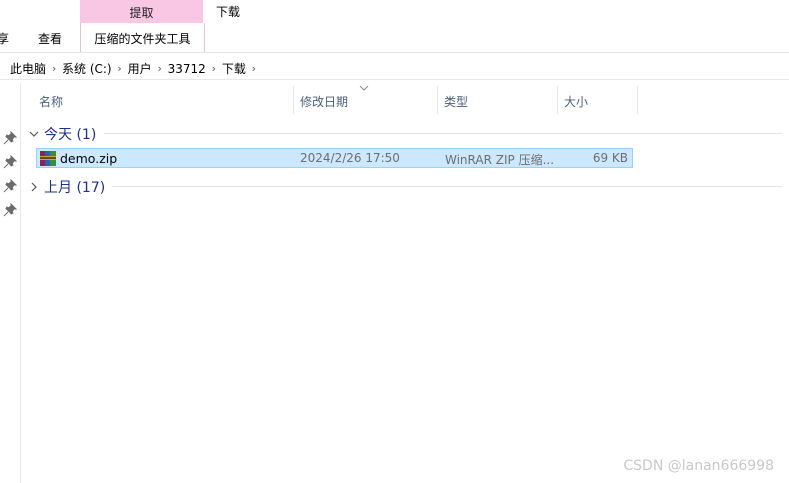 The image size is (789, 483). Describe the element at coordinates (228, 12) in the screenshot. I see `window-title: 下载` at that location.